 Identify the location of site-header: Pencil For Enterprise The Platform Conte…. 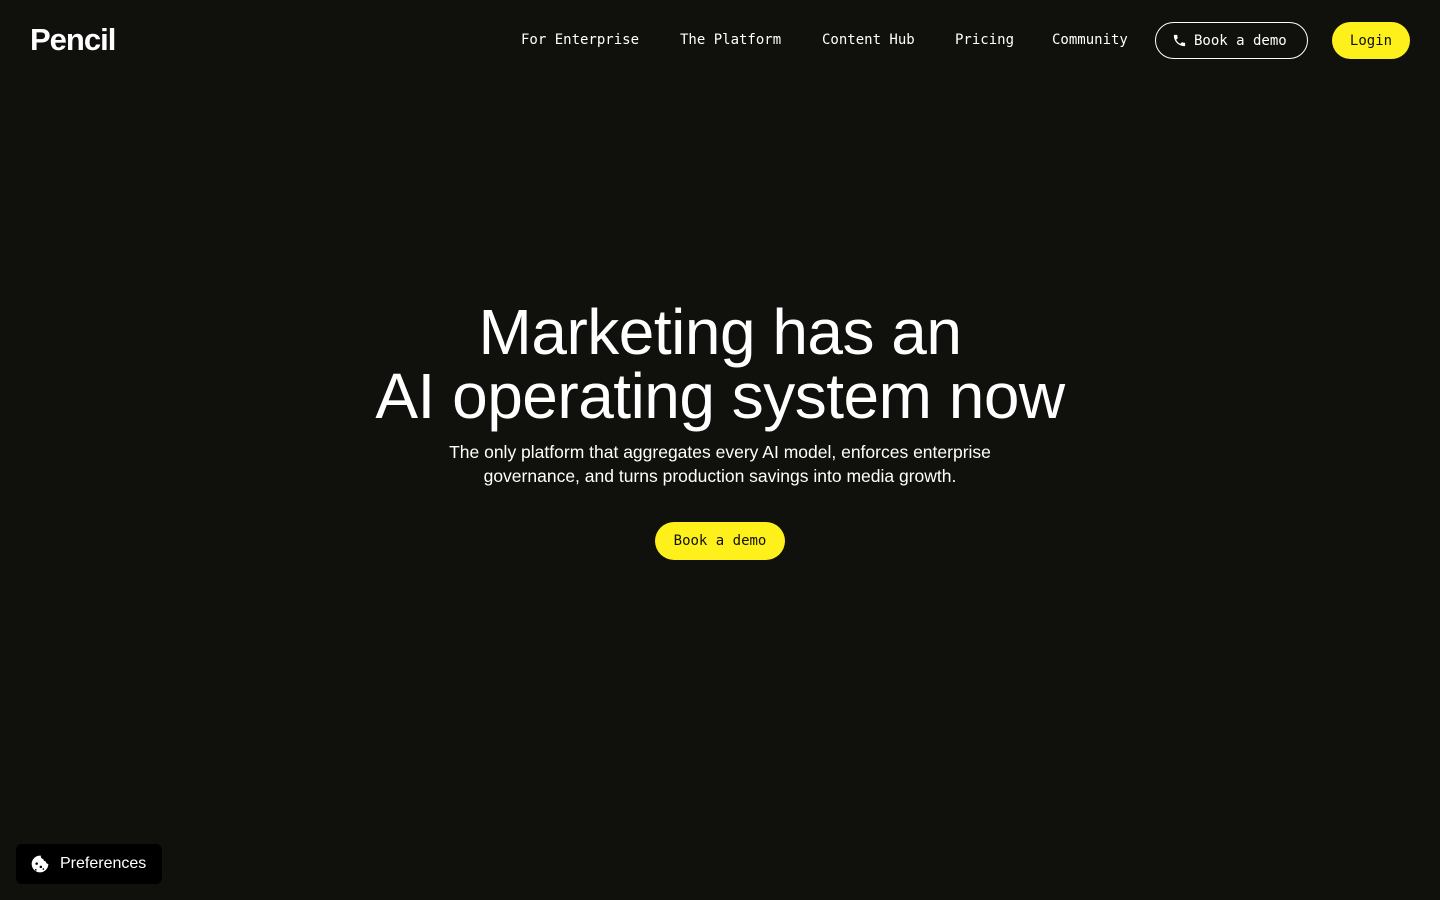
(720, 40).